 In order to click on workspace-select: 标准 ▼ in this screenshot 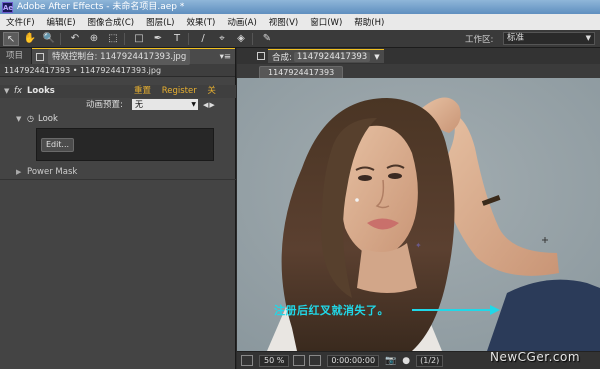, I will do `click(549, 38)`.